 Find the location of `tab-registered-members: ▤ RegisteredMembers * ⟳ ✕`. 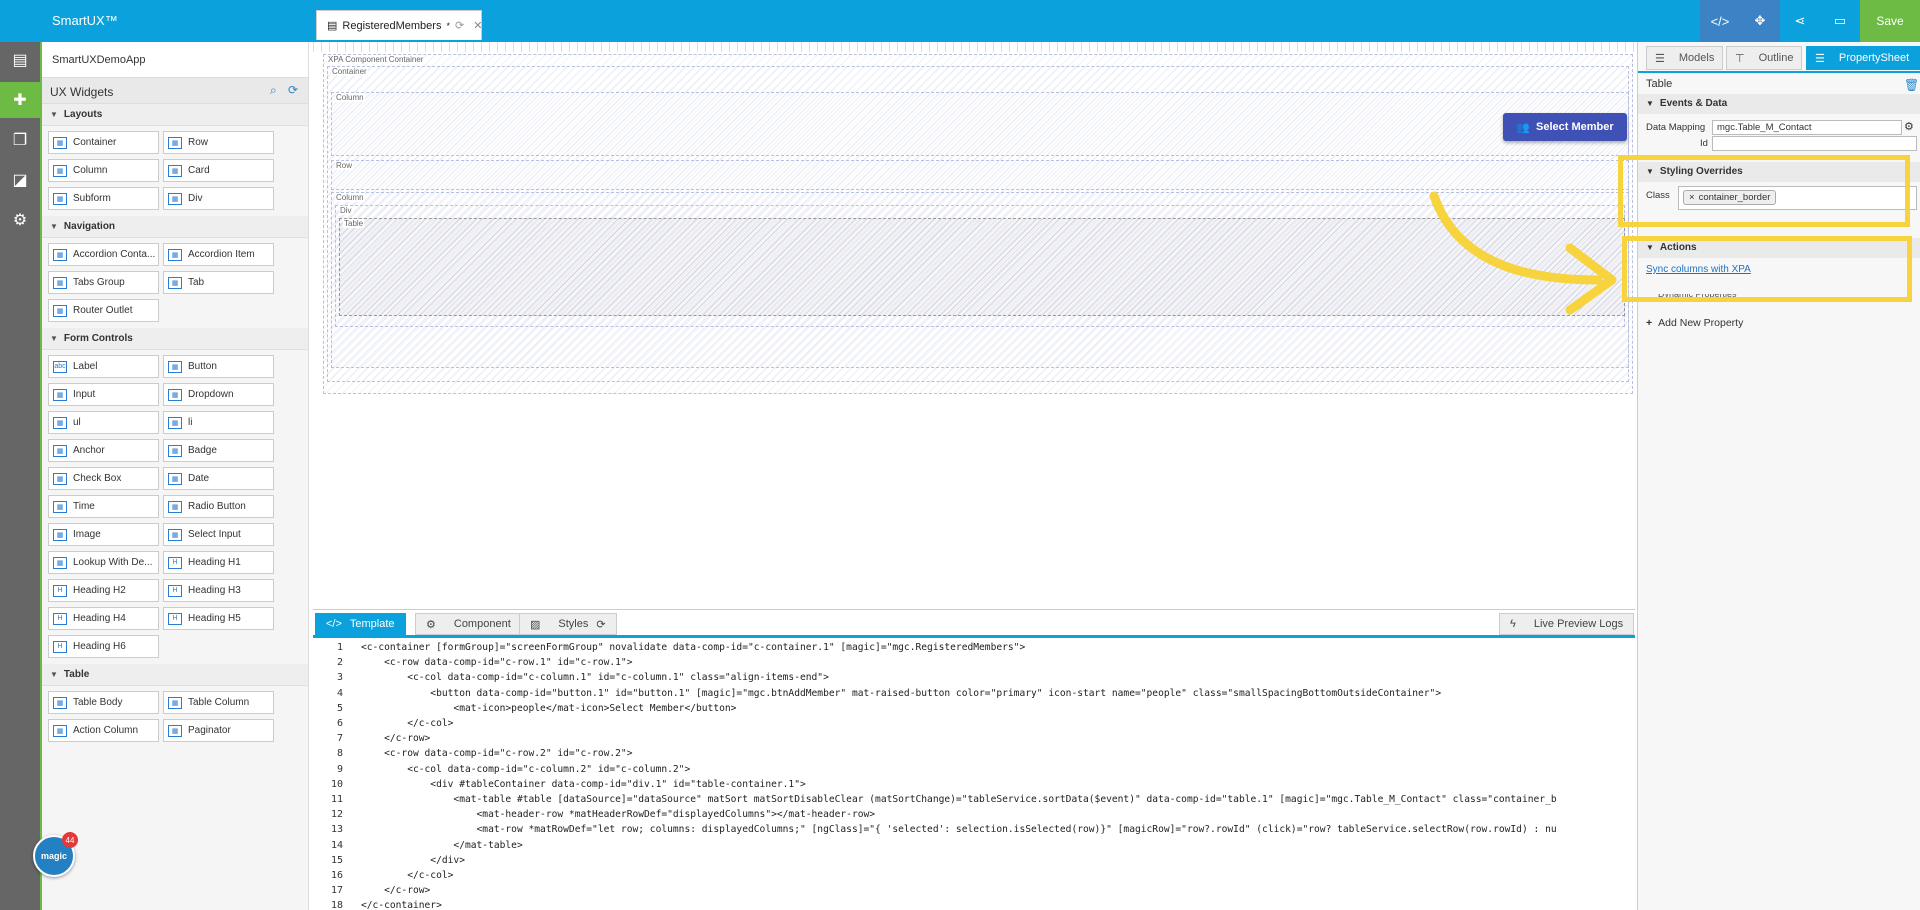

tab-registered-members: ▤ RegisteredMembers * ⟳ ✕ is located at coordinates (399, 25).